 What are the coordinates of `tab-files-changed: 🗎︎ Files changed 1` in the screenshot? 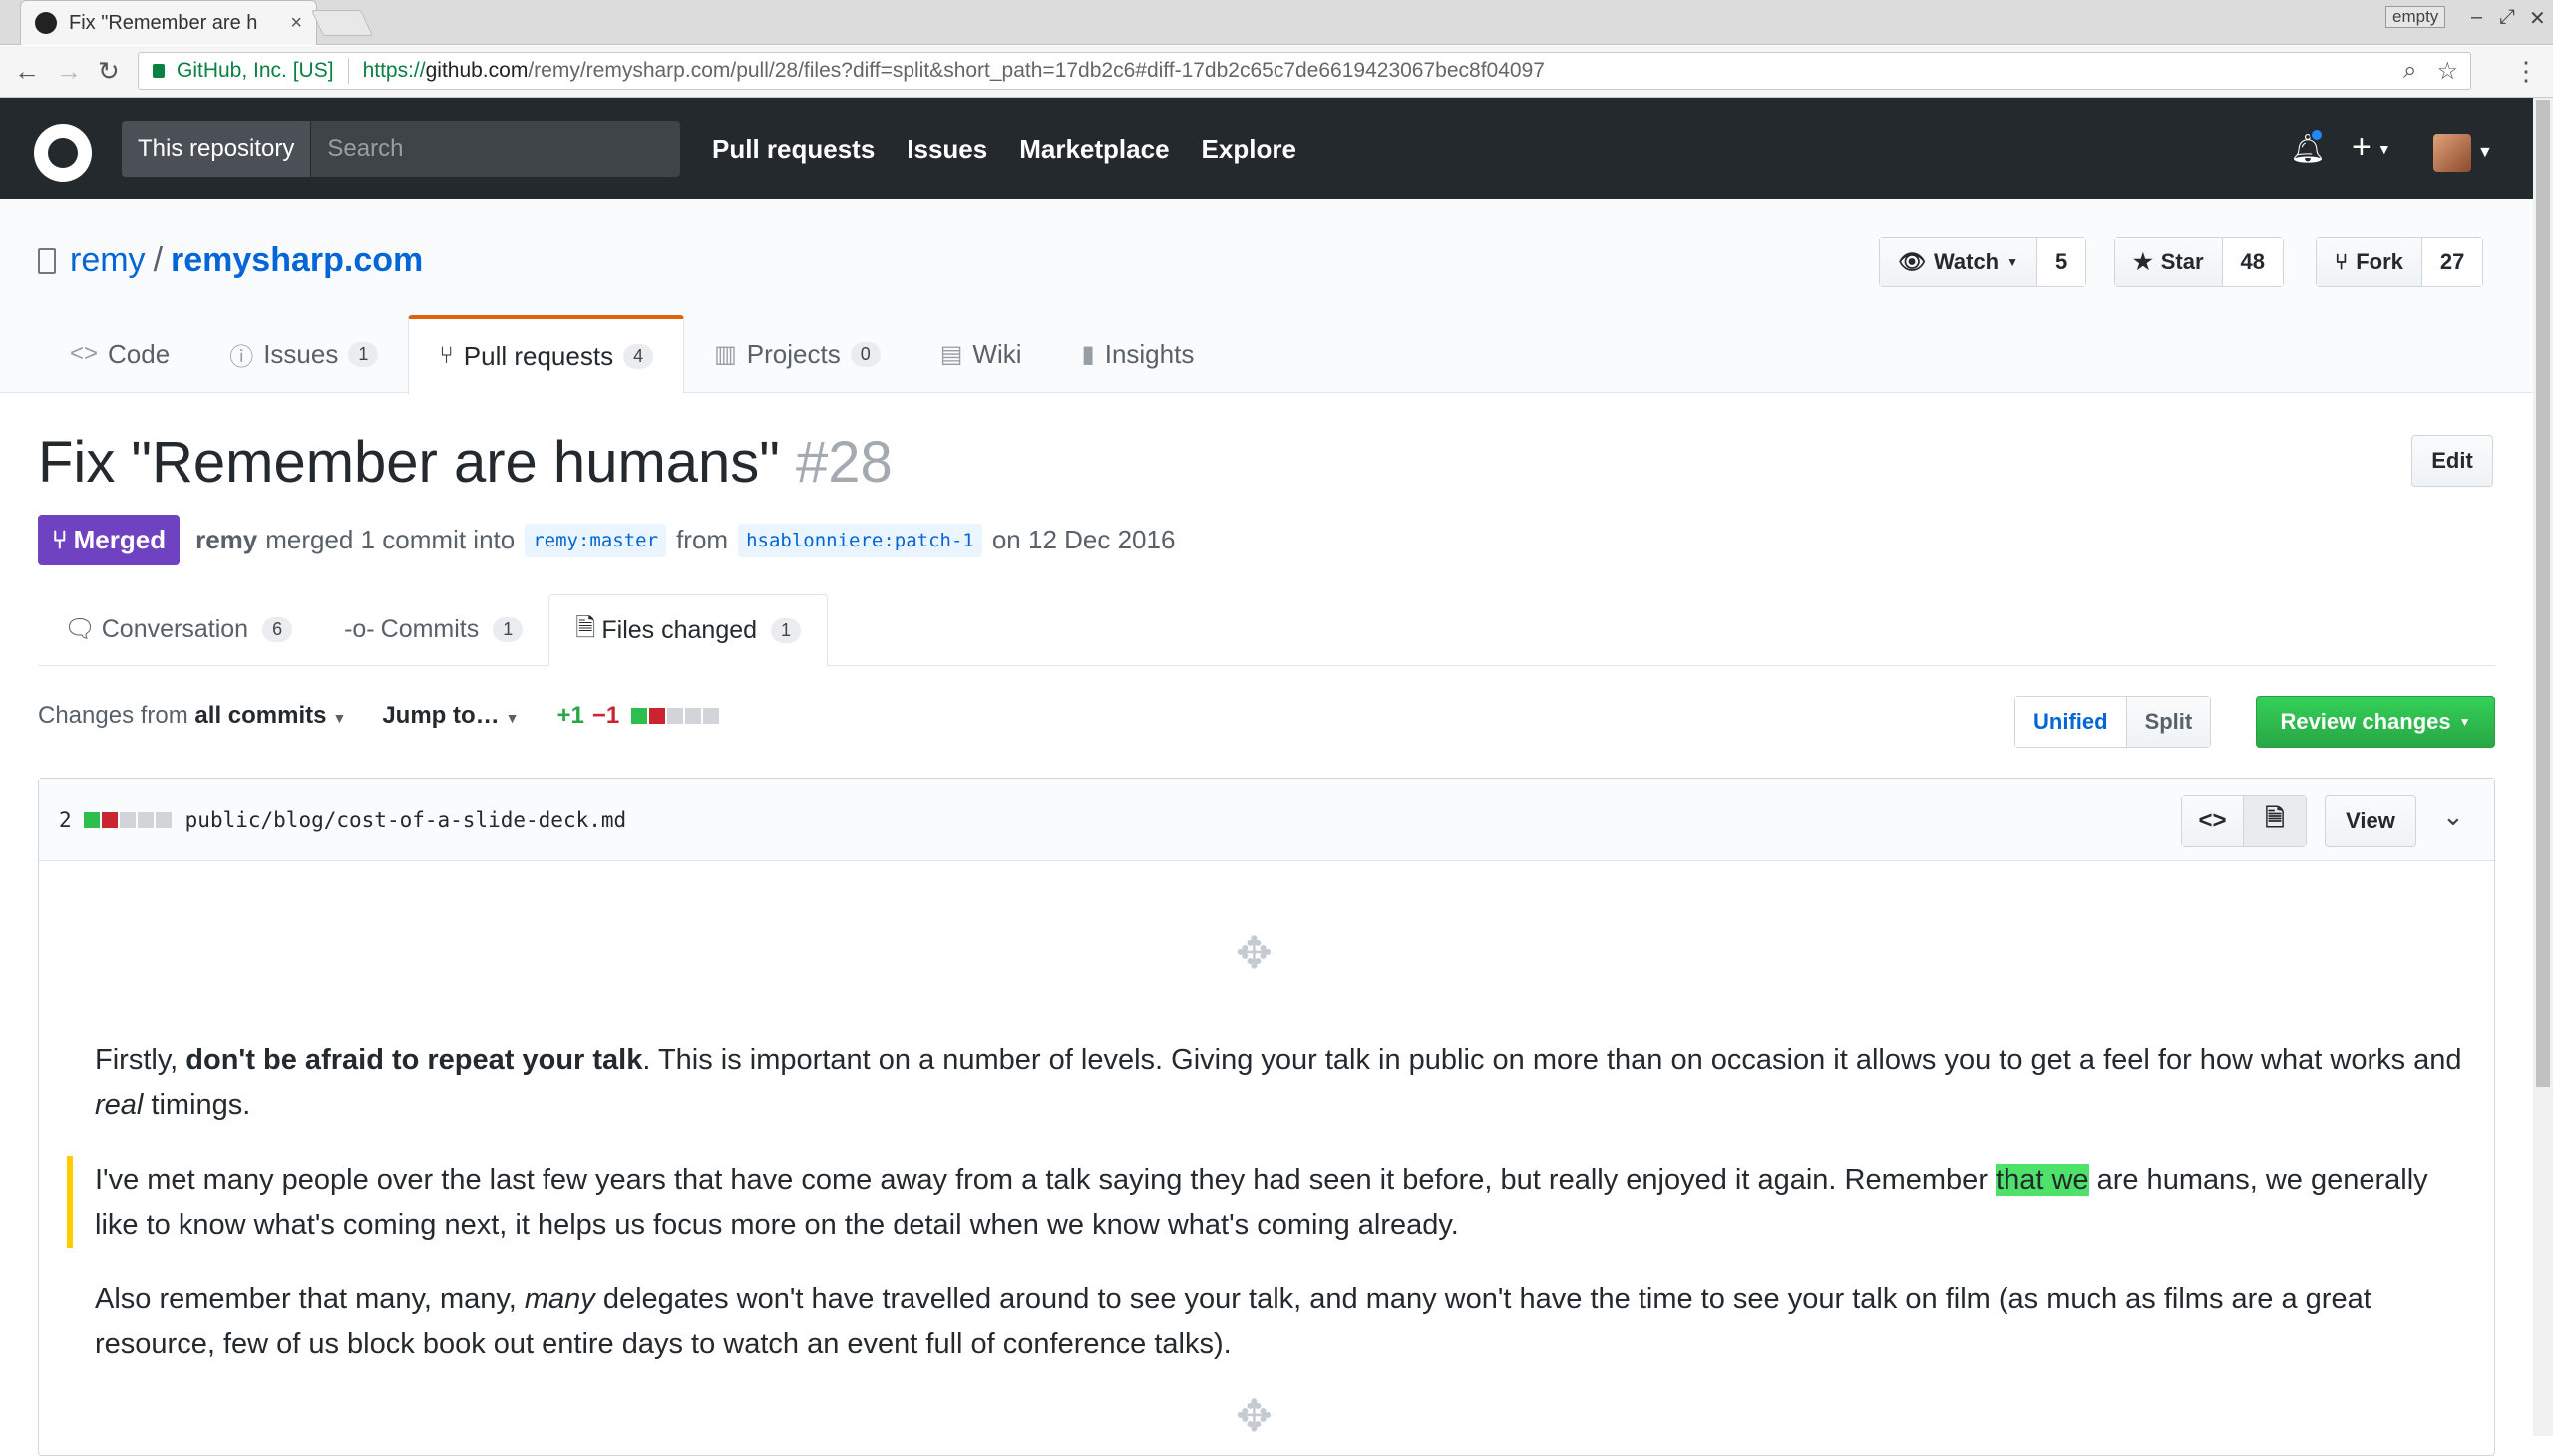 It's located at (688, 630).